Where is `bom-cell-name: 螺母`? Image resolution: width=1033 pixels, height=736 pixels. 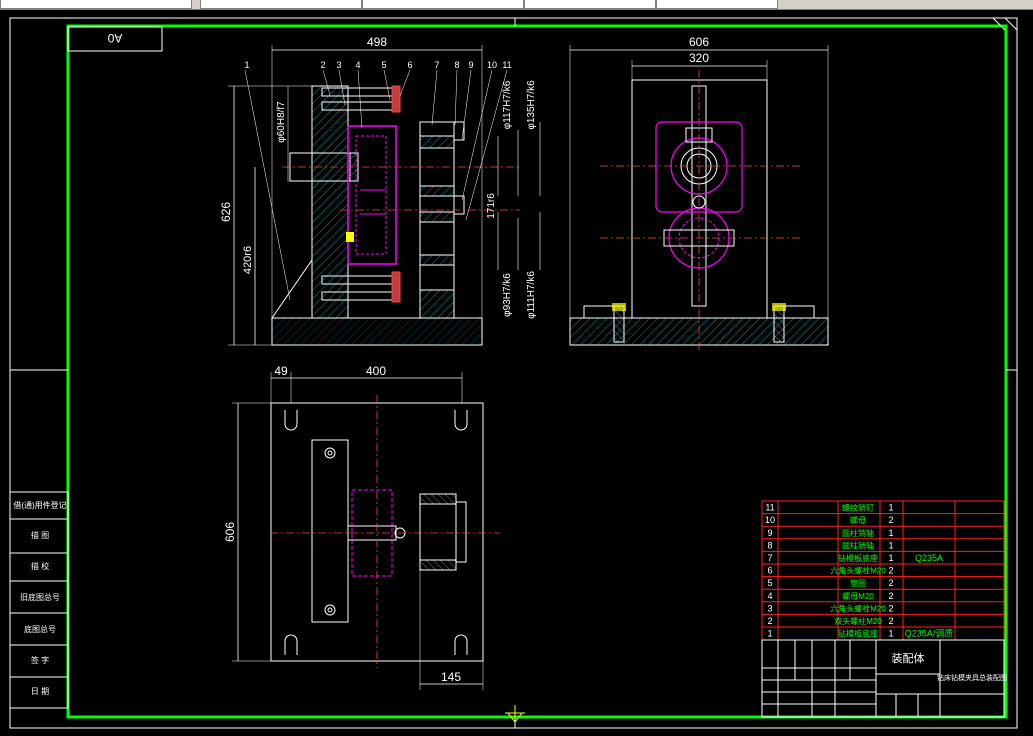 bom-cell-name: 螺母 is located at coordinates (858, 520).